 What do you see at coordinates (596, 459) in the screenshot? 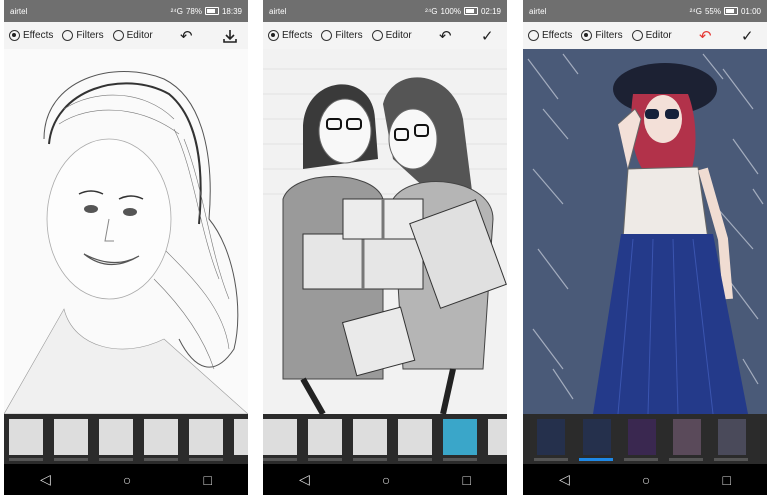
I see `selected-filter-indicator` at bounding box center [596, 459].